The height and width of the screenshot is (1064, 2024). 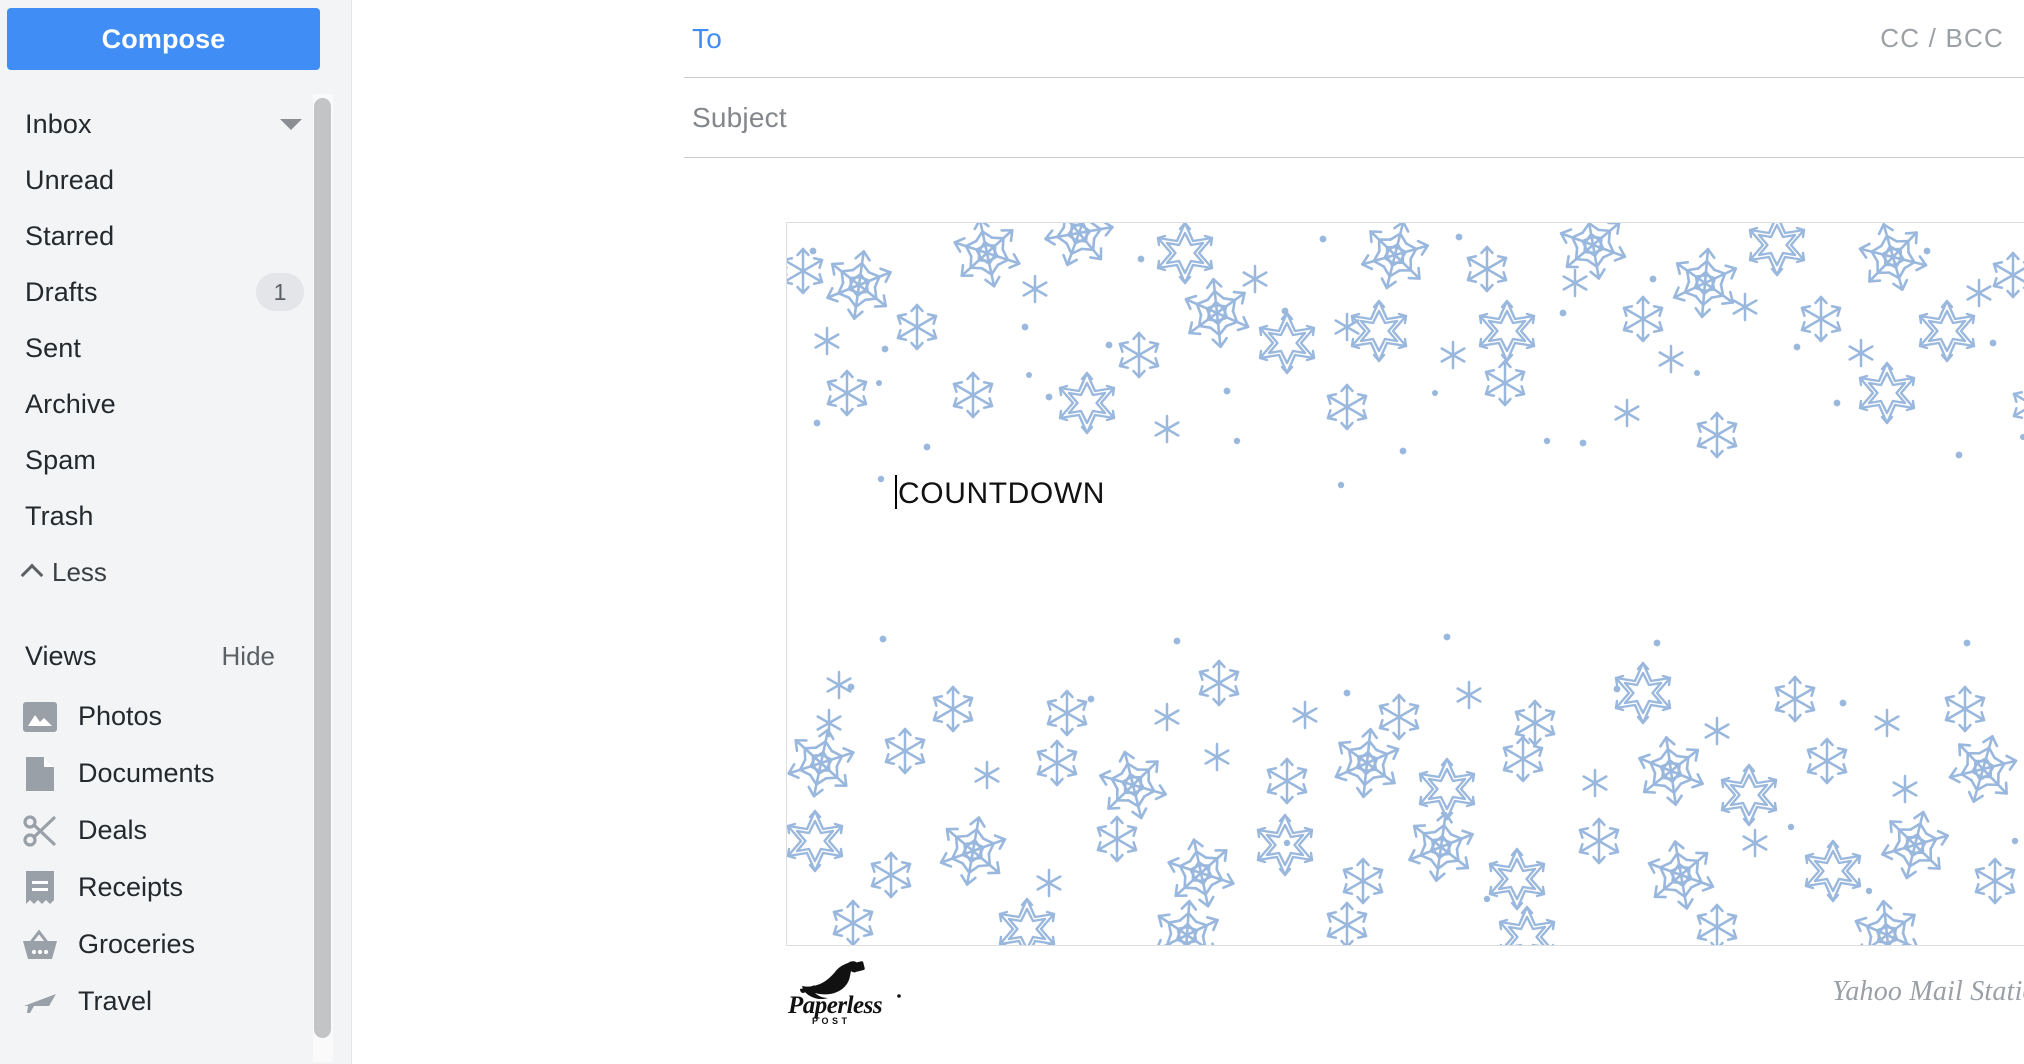 What do you see at coordinates (58, 123) in the screenshot?
I see `sidebar-item-label: Inbox` at bounding box center [58, 123].